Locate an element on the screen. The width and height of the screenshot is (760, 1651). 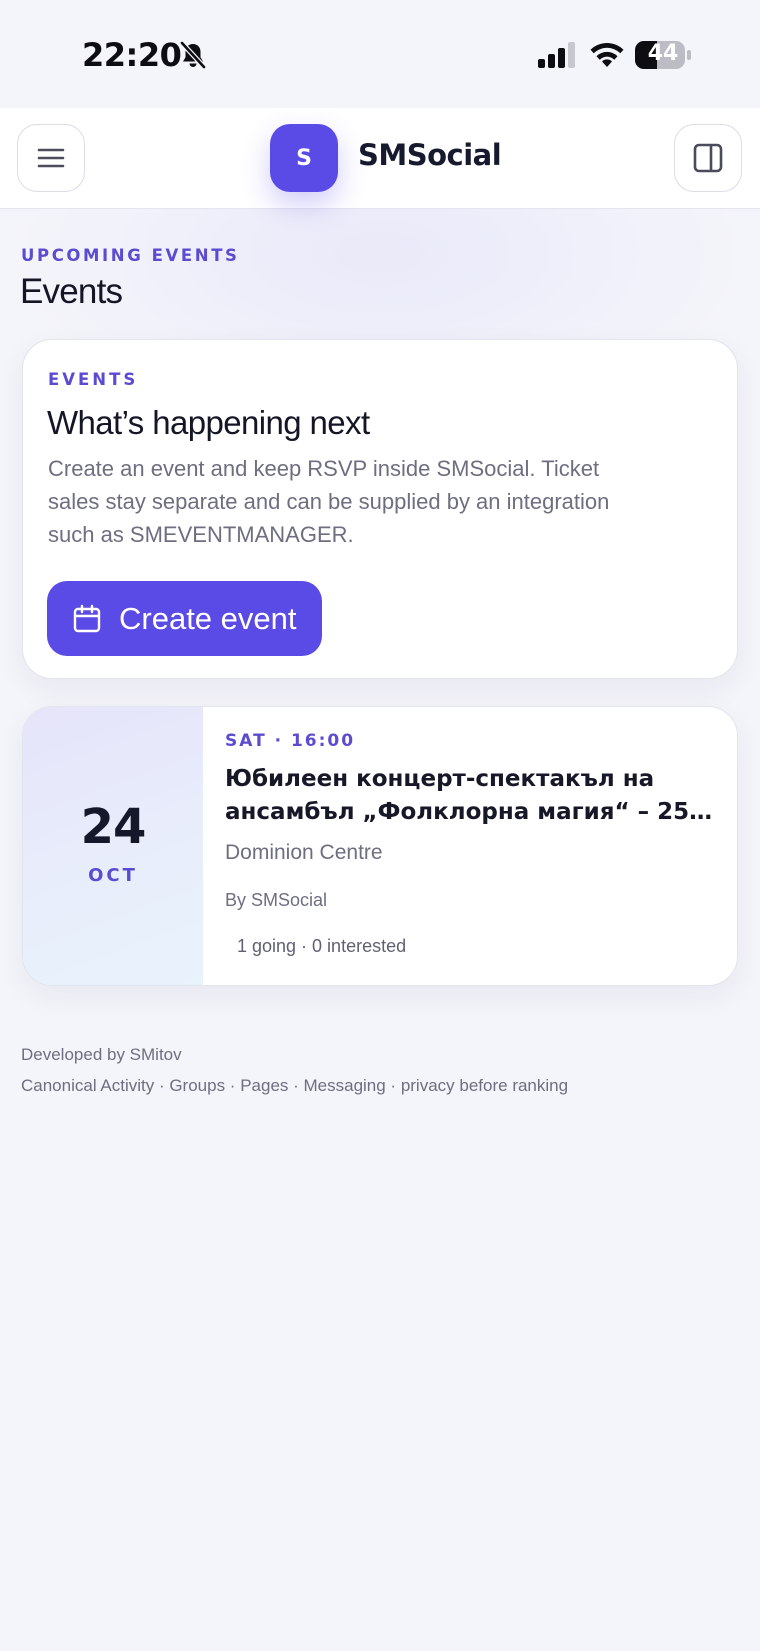
bell-off-icon is located at coordinates (193, 55).